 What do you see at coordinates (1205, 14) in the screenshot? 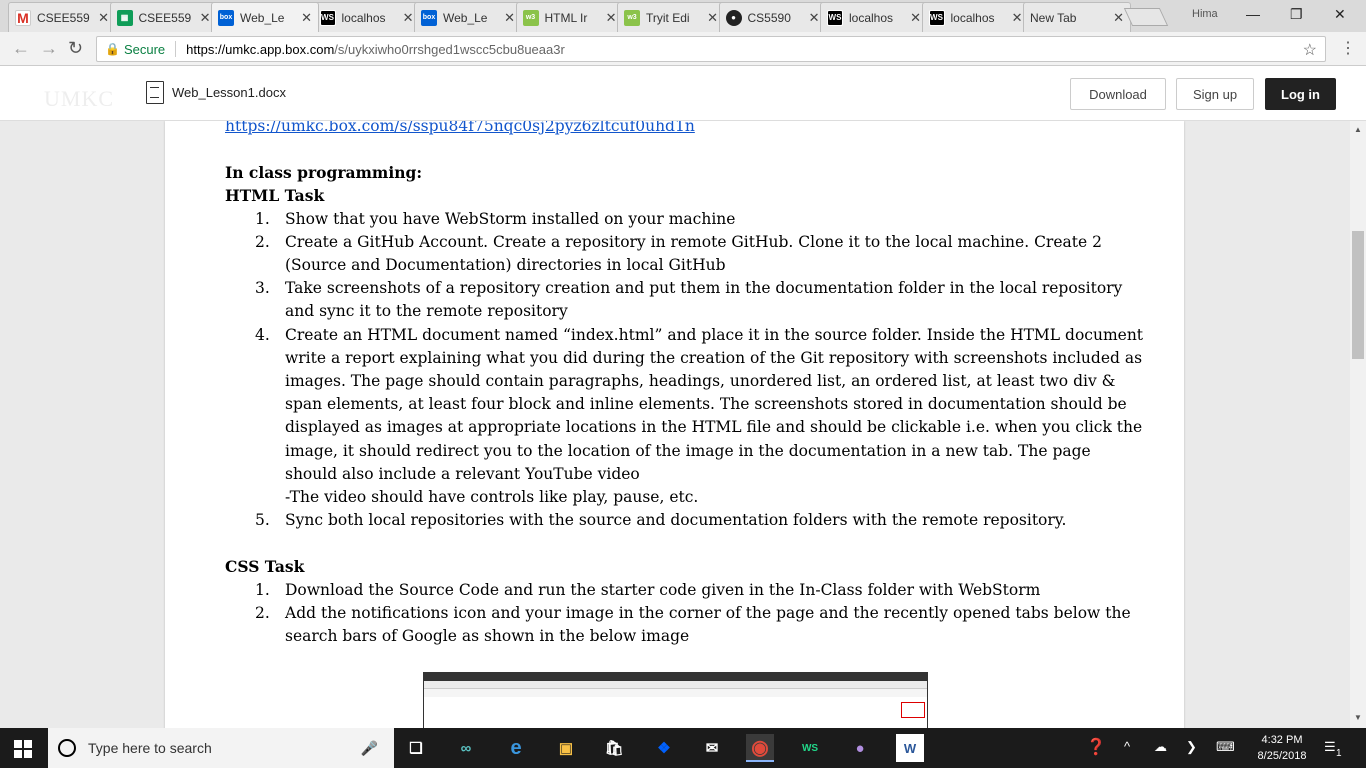
I see `profile-name: Hima` at bounding box center [1205, 14].